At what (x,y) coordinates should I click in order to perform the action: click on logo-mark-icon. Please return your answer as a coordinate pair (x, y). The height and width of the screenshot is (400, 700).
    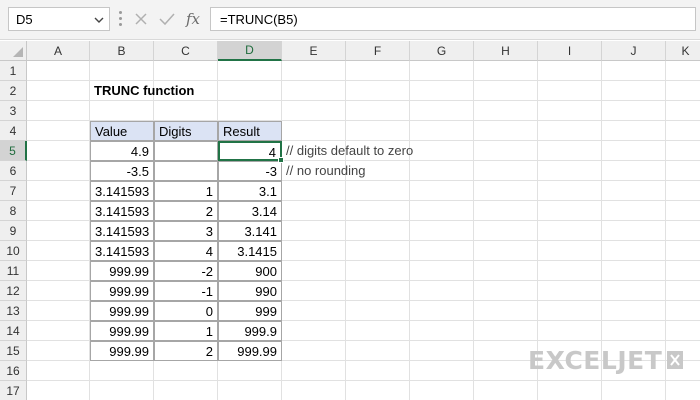
    Looking at the image, I should click on (675, 360).